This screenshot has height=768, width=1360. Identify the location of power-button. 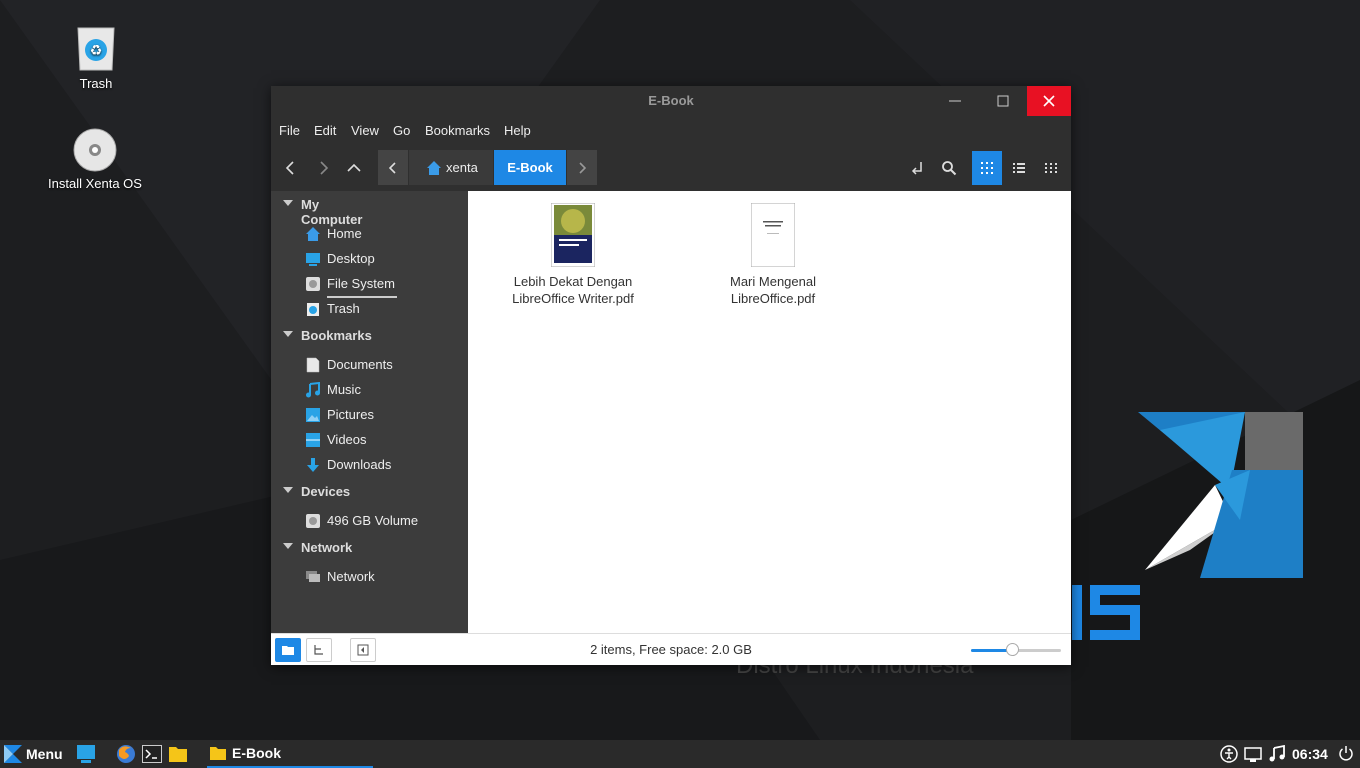
(1346, 754).